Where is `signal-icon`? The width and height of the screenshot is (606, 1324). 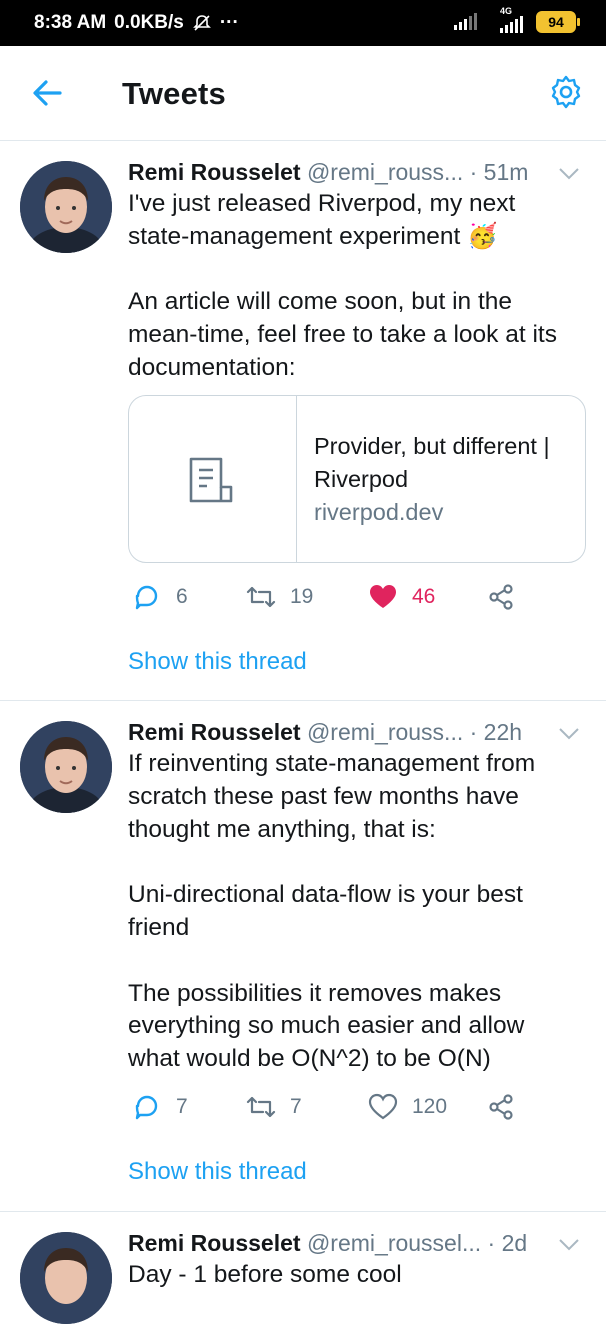 signal-icon is located at coordinates (465, 21).